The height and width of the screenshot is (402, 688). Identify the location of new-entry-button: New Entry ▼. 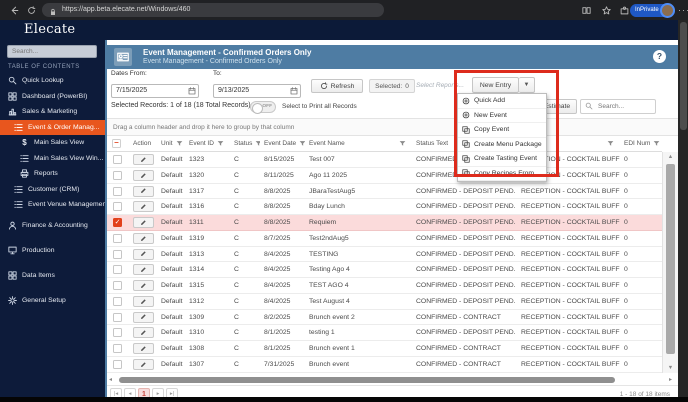
(503, 85).